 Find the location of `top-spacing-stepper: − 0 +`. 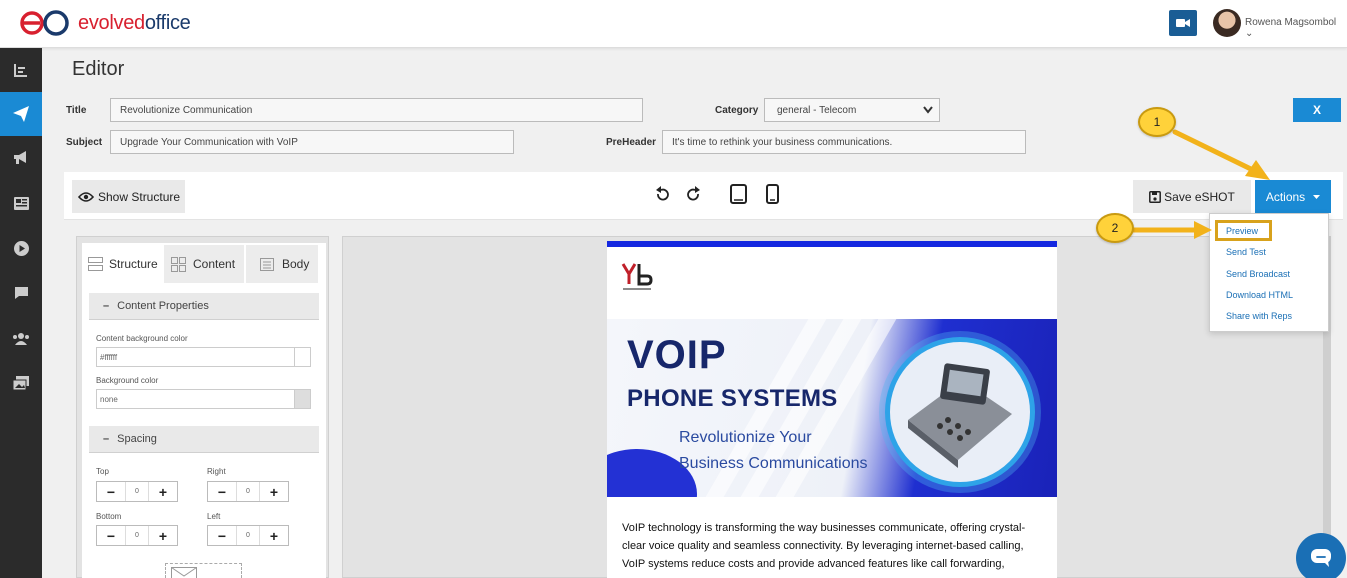

top-spacing-stepper: − 0 + is located at coordinates (137, 491).